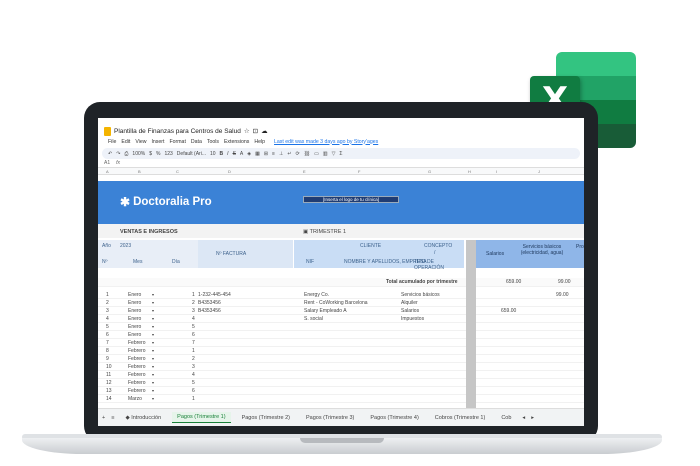 The width and height of the screenshot is (700, 466). Describe the element at coordinates (229, 171) in the screenshot. I see `col-d: D` at that location.